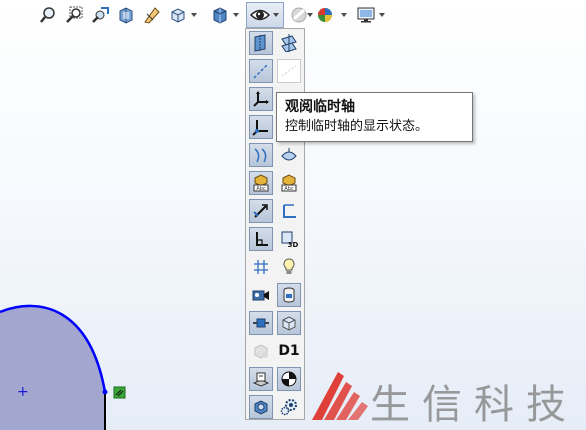  Describe the element at coordinates (261, 211) in the screenshot. I see `view-sketch-relations-icon` at that location.